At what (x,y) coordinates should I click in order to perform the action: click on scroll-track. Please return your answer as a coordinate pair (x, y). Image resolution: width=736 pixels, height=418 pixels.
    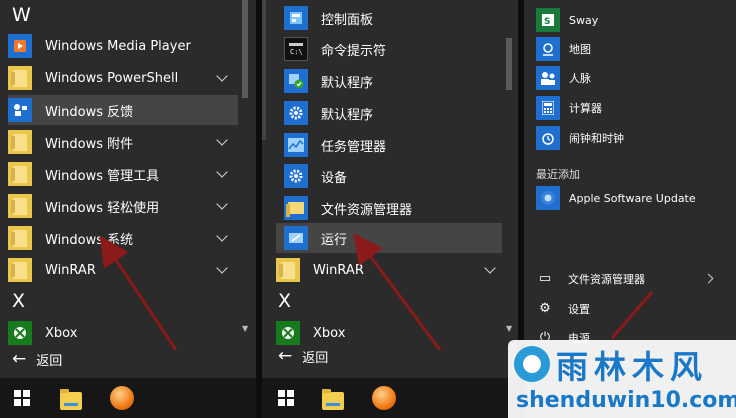
    Looking at the image, I should click on (264, 70).